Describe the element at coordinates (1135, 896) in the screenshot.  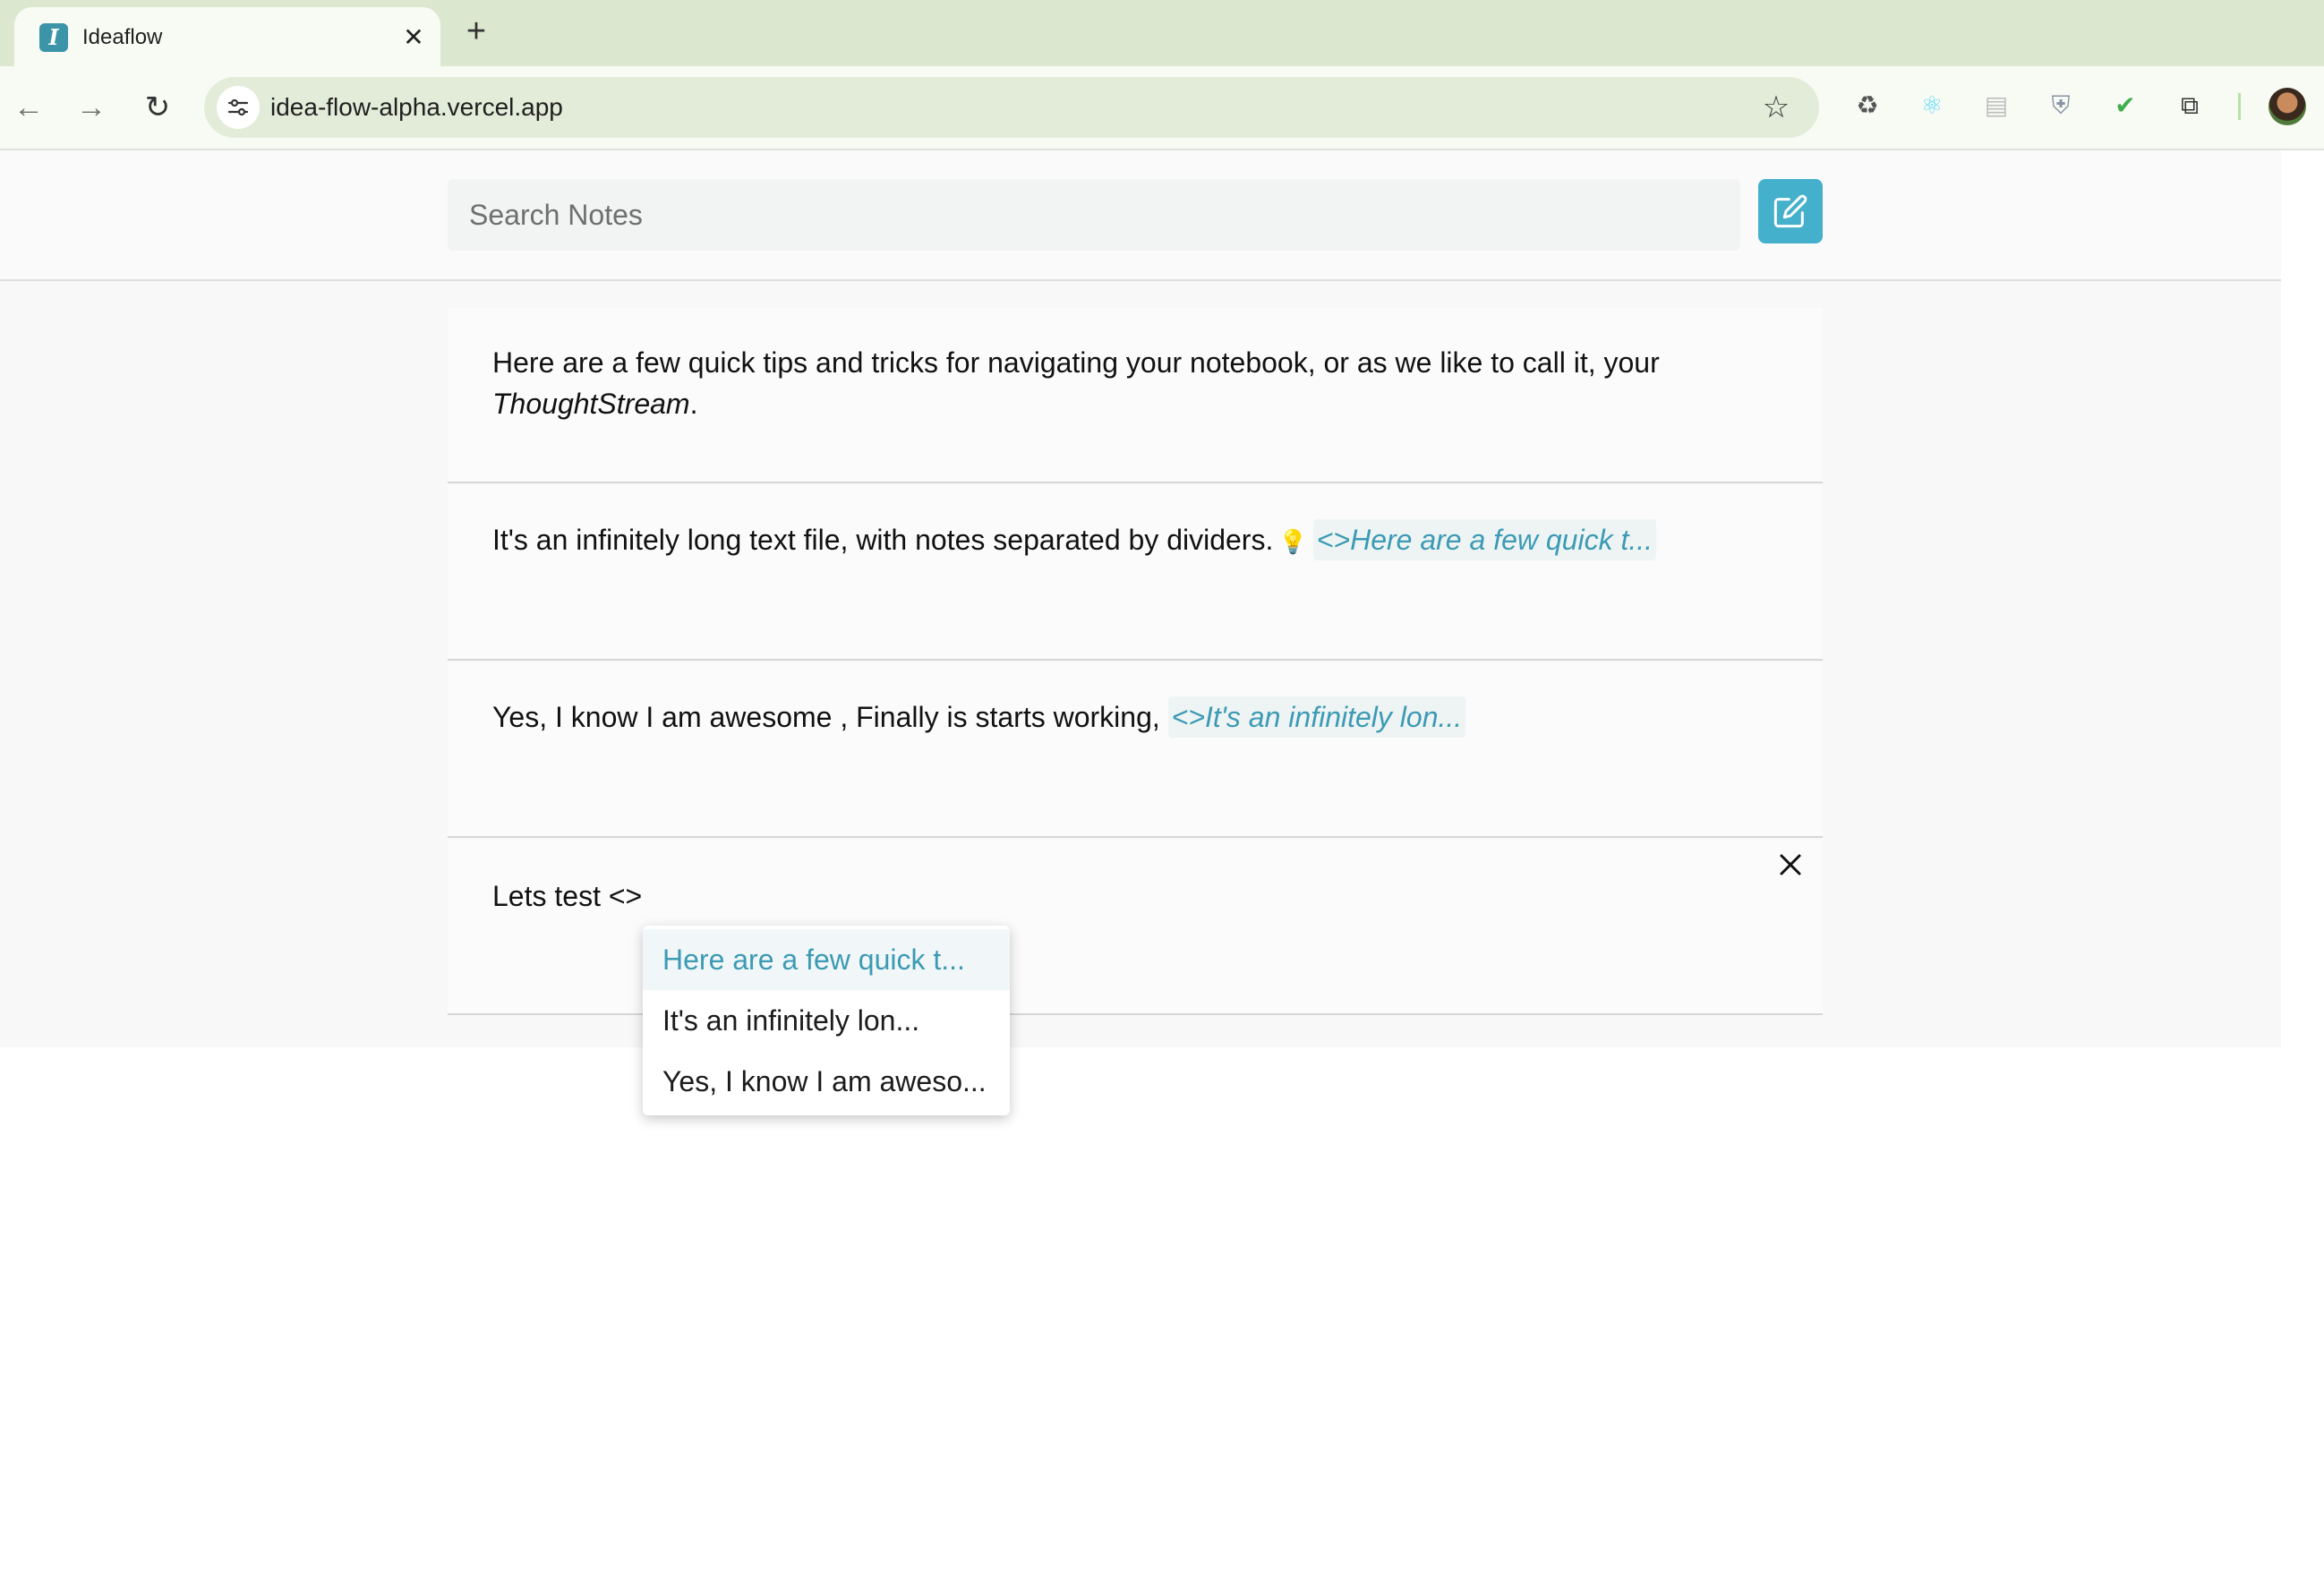
I see `note-editor-text: Lets test <>` at that location.